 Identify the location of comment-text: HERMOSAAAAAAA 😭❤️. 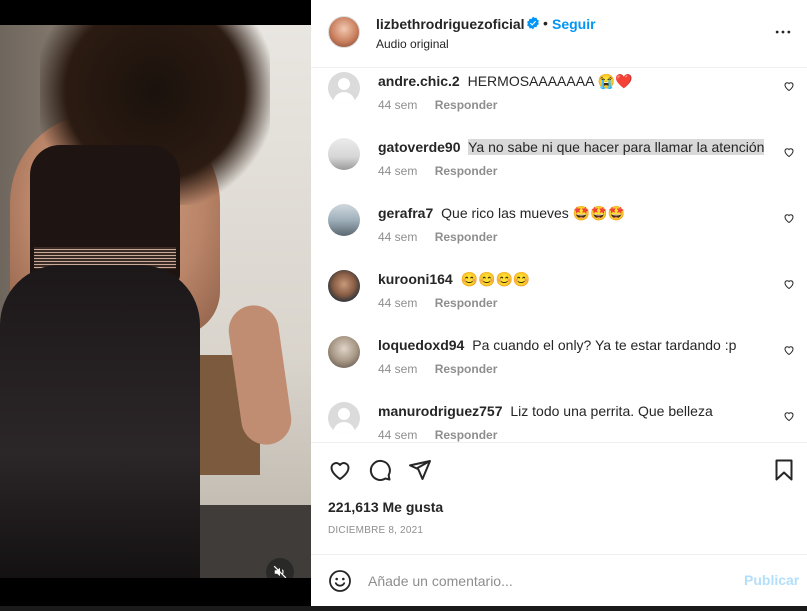
(550, 81).